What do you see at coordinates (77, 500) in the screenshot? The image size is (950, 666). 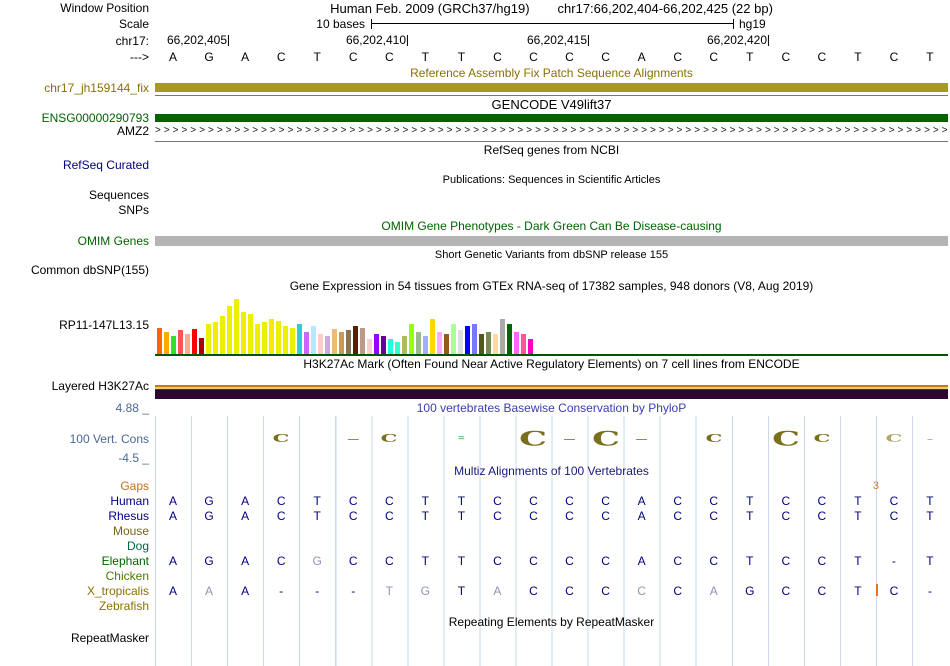 I see `species-label: Human` at bounding box center [77, 500].